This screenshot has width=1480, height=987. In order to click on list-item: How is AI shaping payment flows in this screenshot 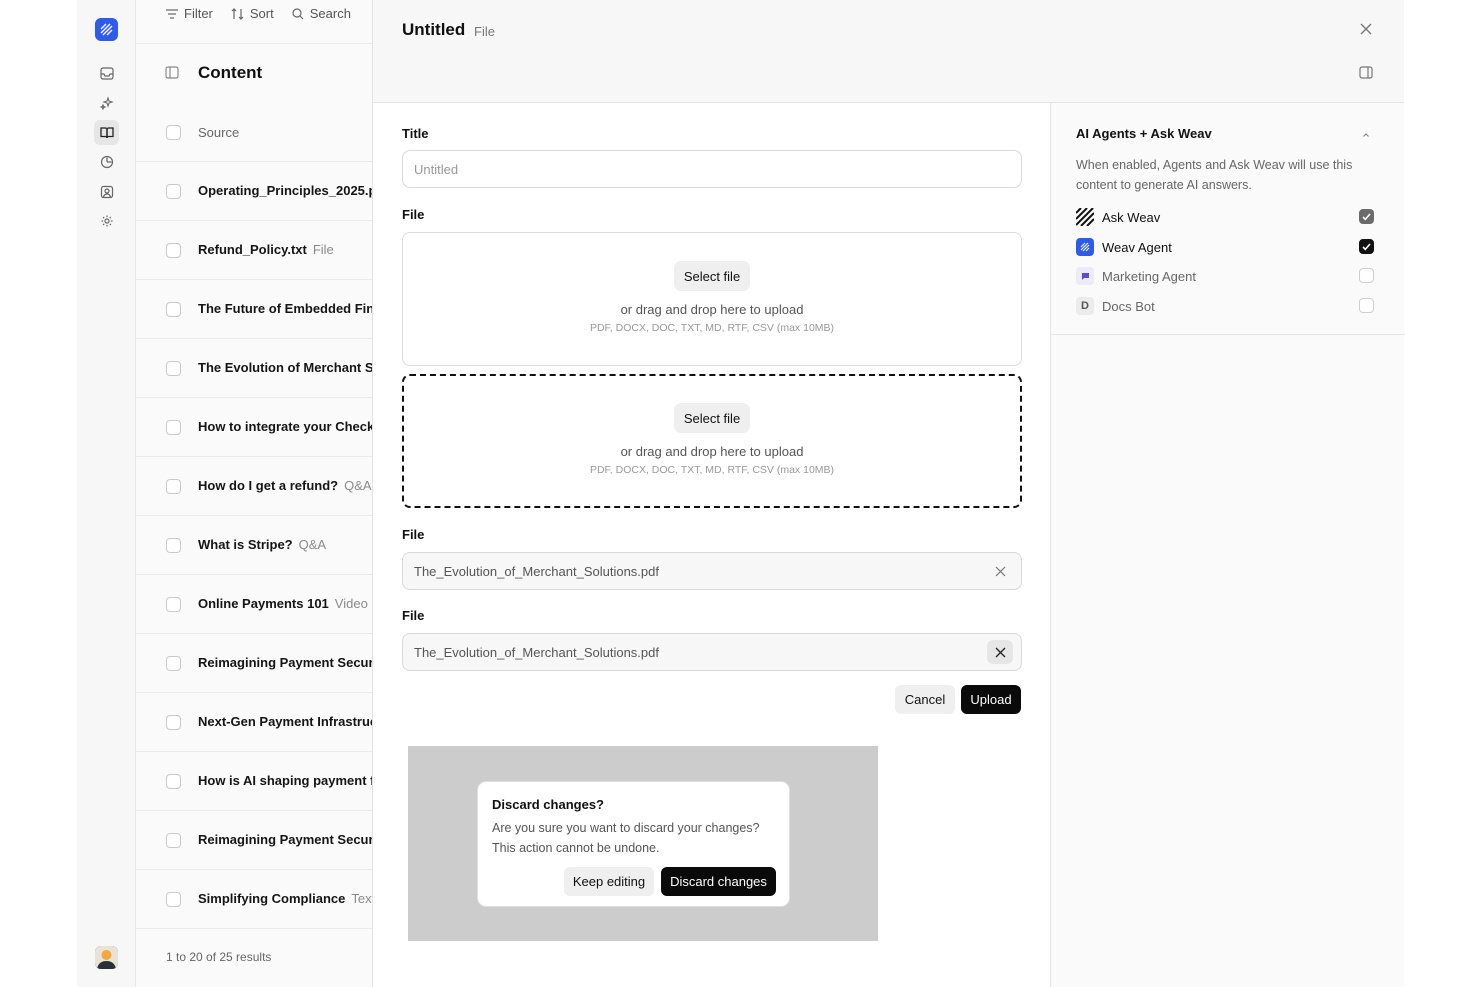, I will do `click(254, 781)`.